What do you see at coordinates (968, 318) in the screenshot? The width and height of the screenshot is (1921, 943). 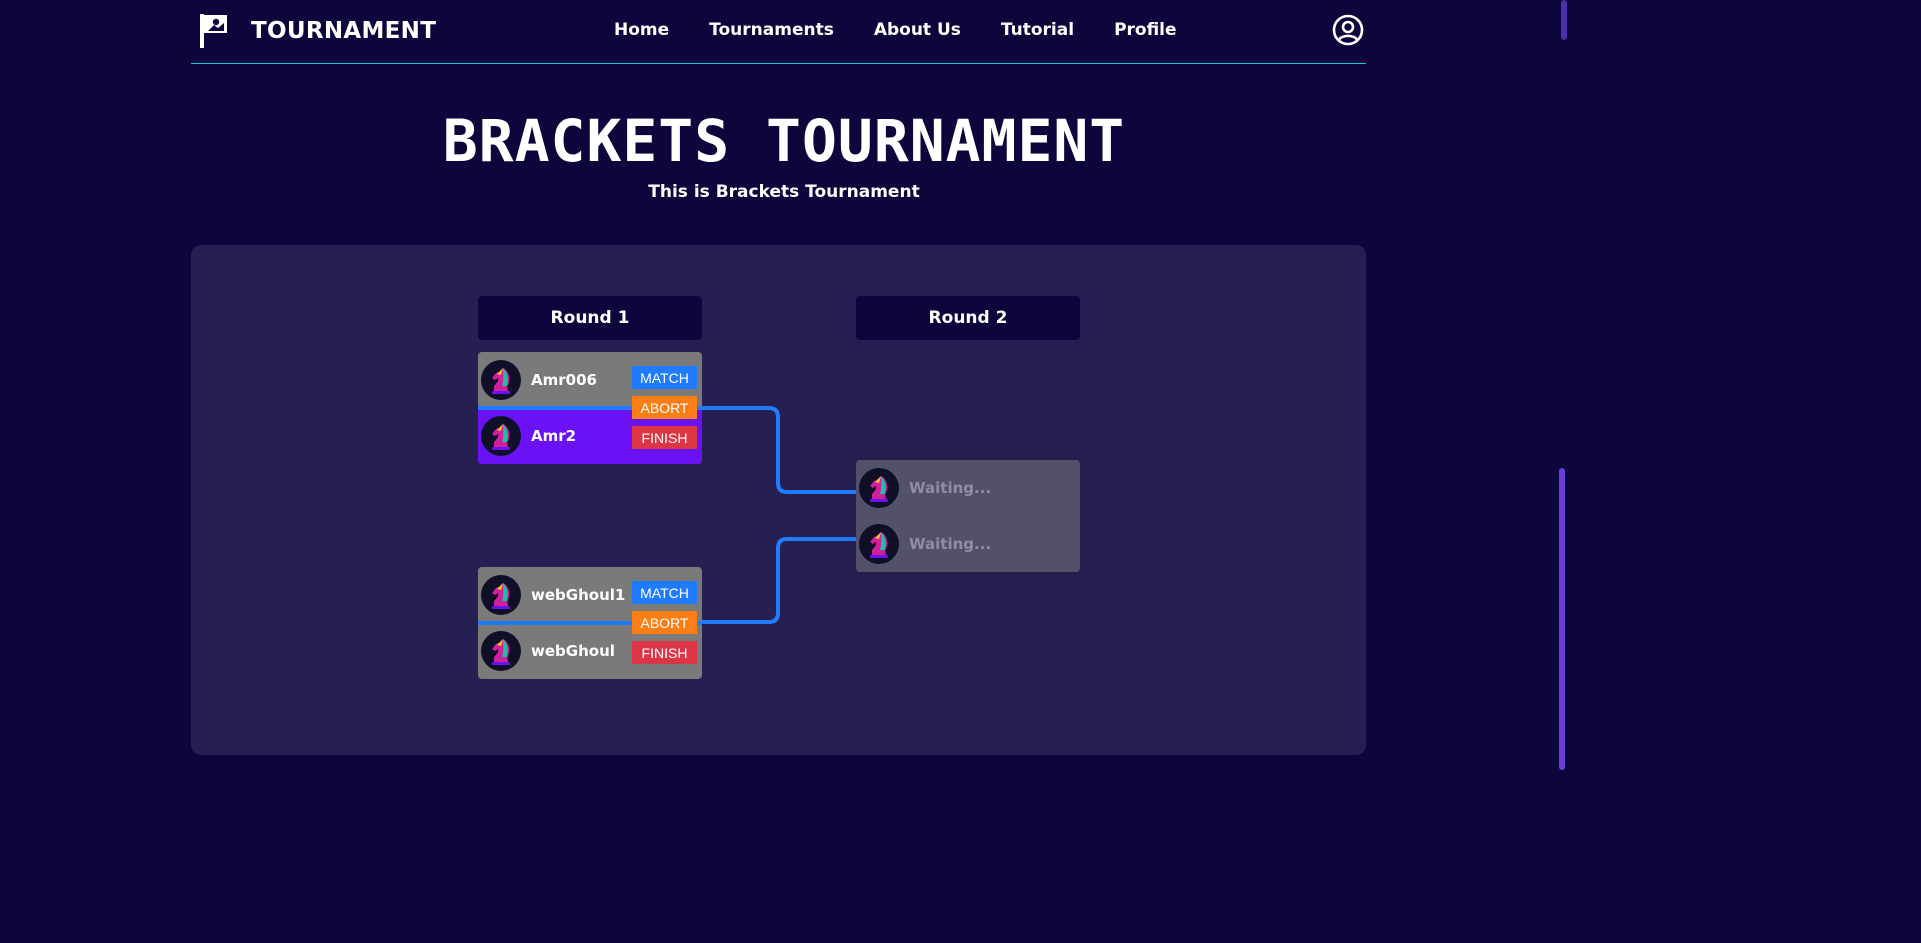 I see `round-2-header: Round 2` at bounding box center [968, 318].